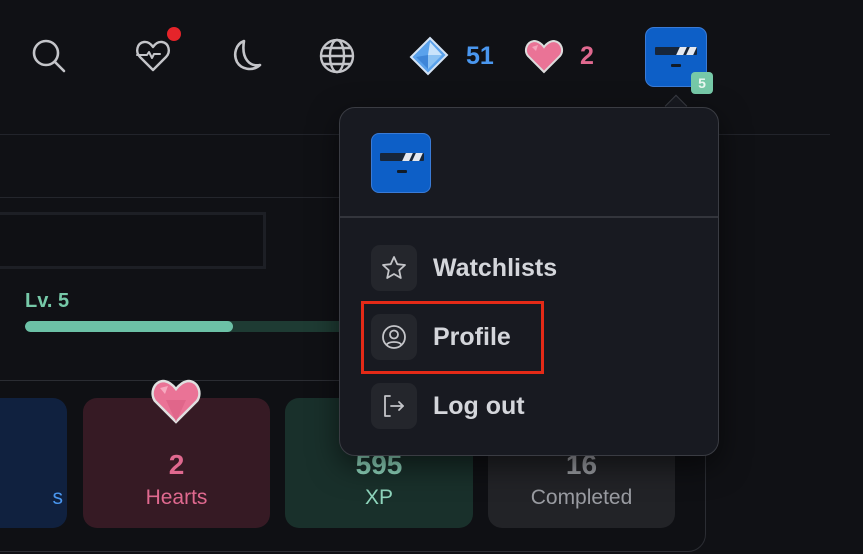 This screenshot has height=554, width=863. What do you see at coordinates (702, 83) in the screenshot?
I see `level-badge: 5` at bounding box center [702, 83].